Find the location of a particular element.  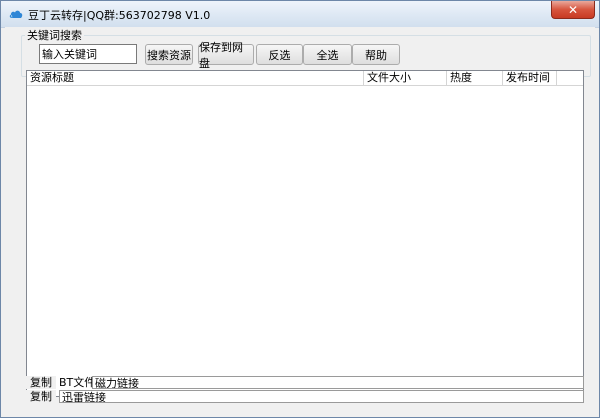

thunder-link-row: 复制 is located at coordinates (305, 396).